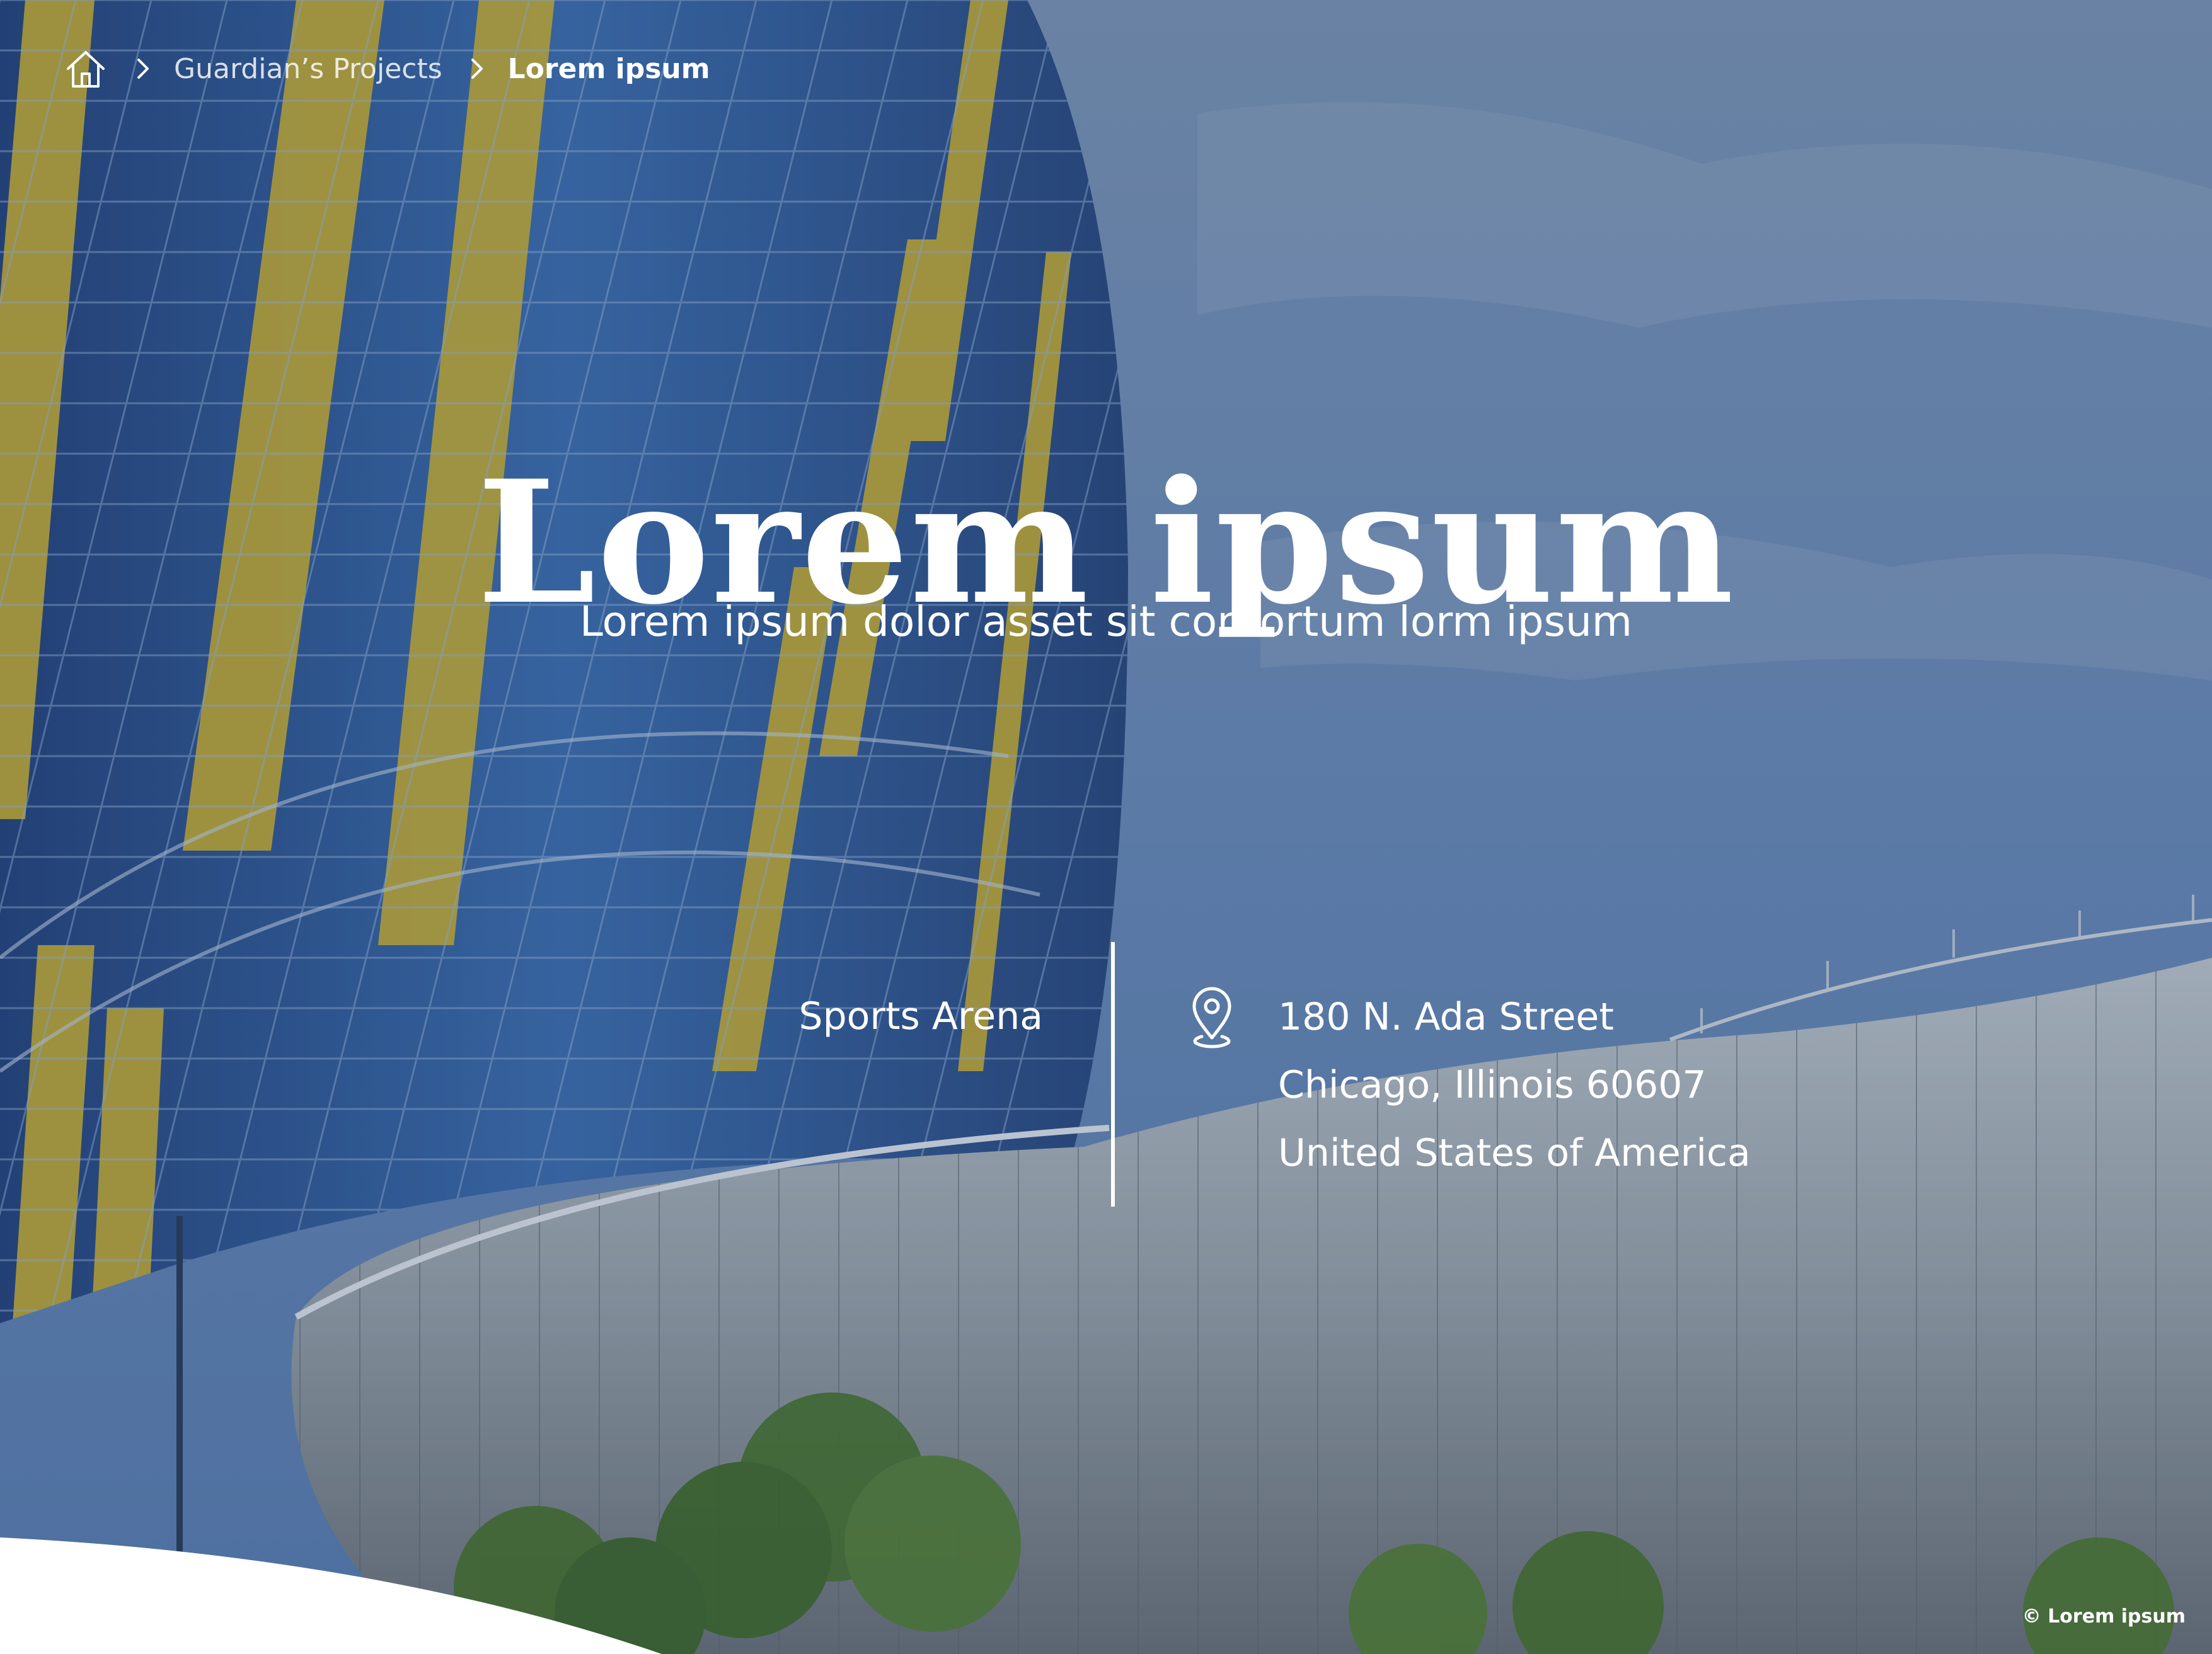 The width and height of the screenshot is (2212, 1654). What do you see at coordinates (85, 68) in the screenshot?
I see `home-icon` at bounding box center [85, 68].